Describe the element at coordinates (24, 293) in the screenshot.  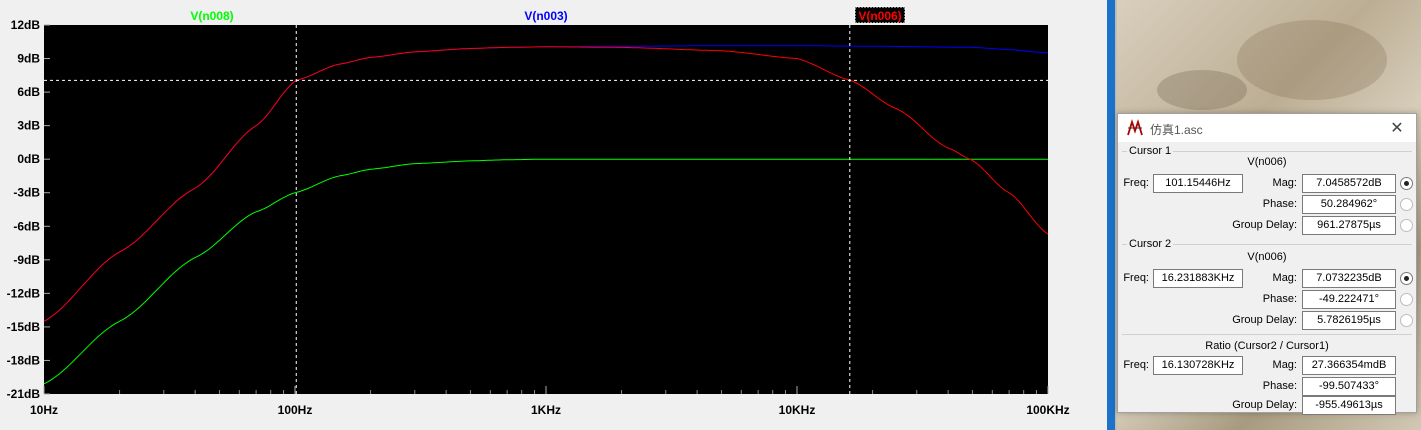
I see `y-tick-label: -12dB` at that location.